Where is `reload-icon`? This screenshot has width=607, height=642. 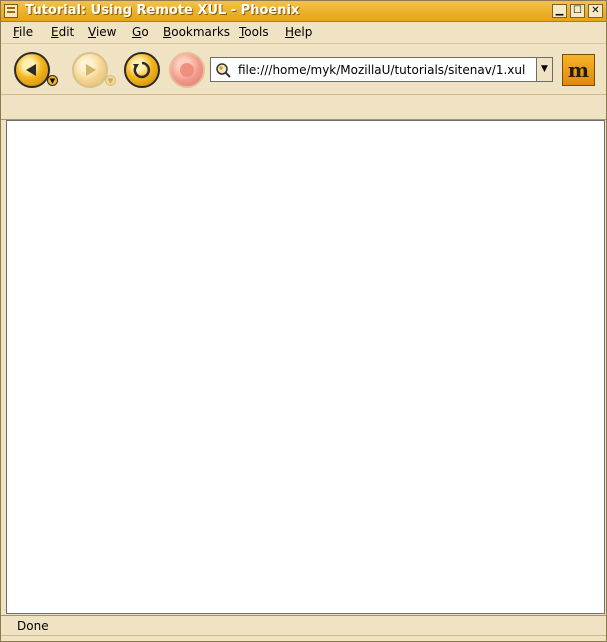 reload-icon is located at coordinates (142, 70).